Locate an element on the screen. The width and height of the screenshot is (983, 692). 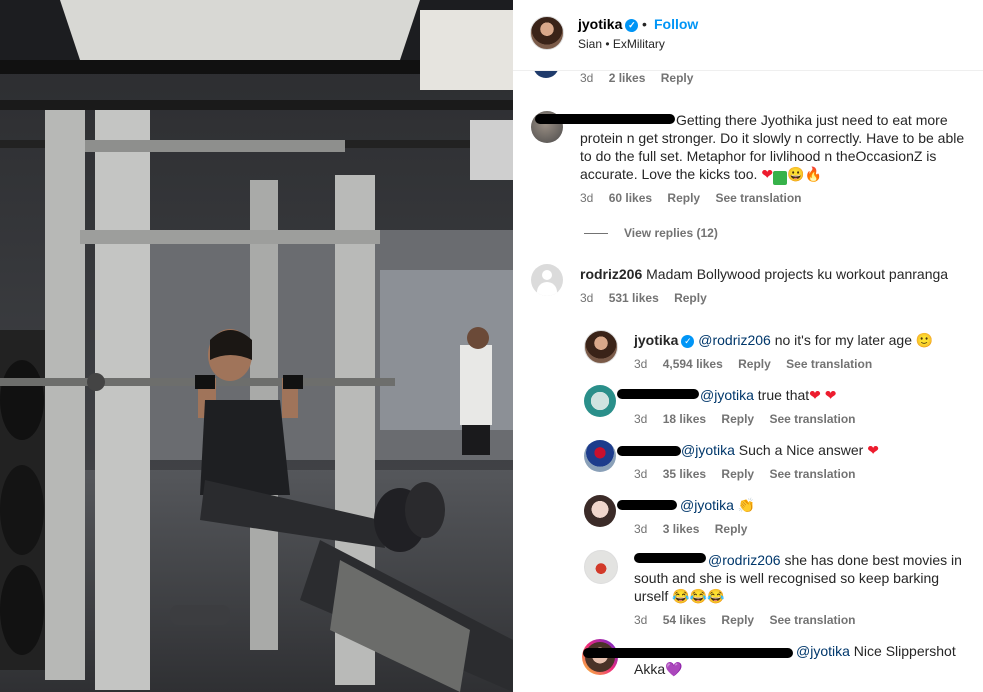
reply-text: @jyotika 👏 is located at coordinates (804, 505).